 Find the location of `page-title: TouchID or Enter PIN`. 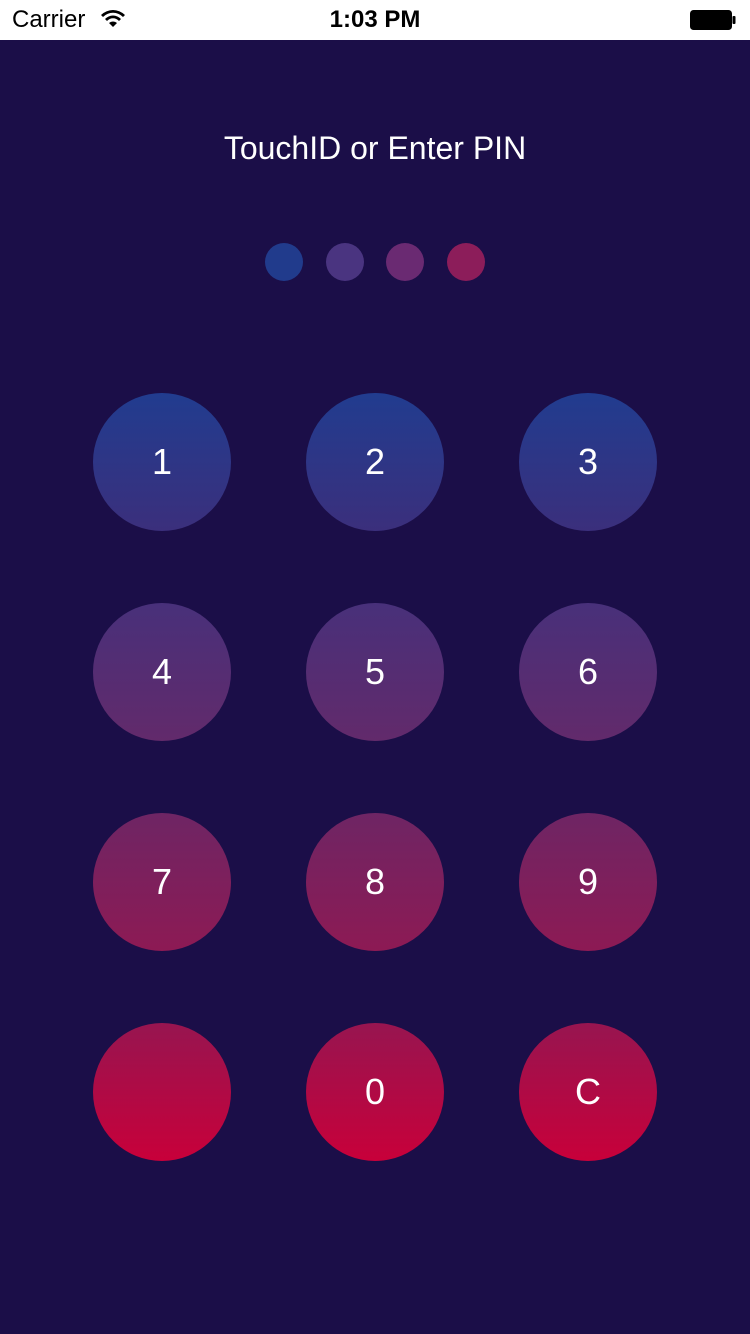

page-title: TouchID or Enter PIN is located at coordinates (375, 148).